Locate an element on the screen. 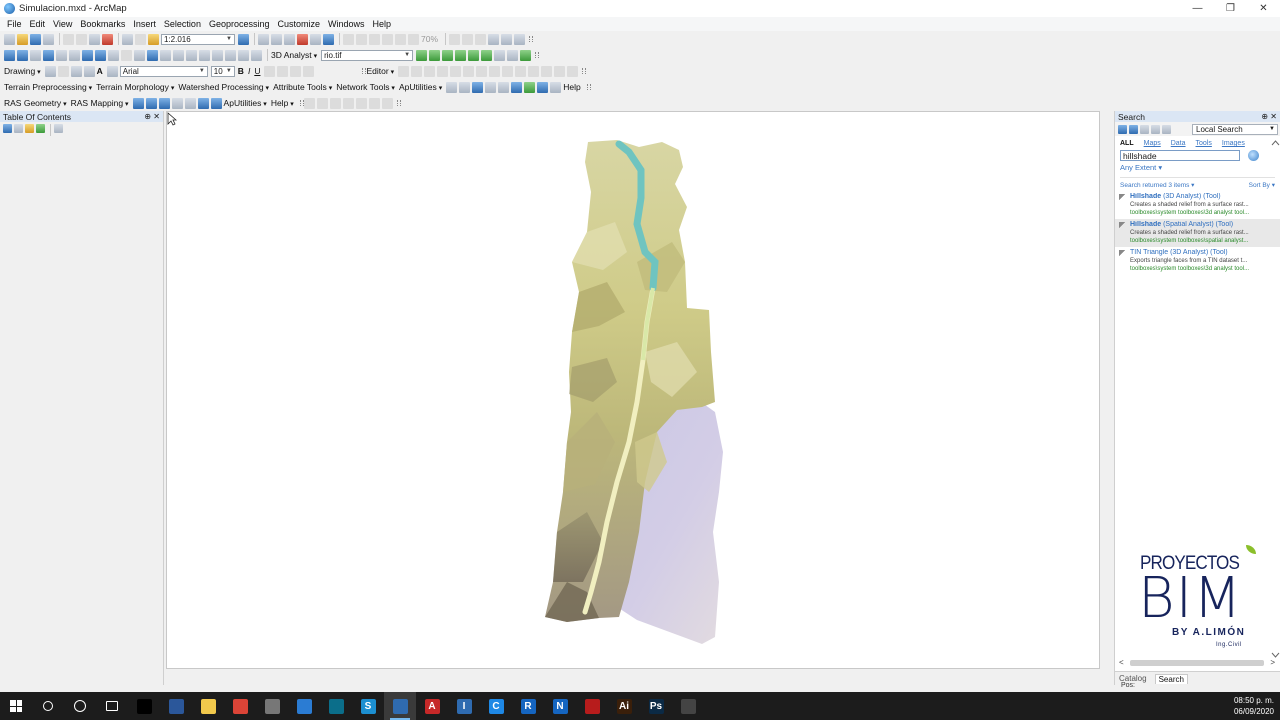  arctoolbox-icon is located at coordinates (302, 39).